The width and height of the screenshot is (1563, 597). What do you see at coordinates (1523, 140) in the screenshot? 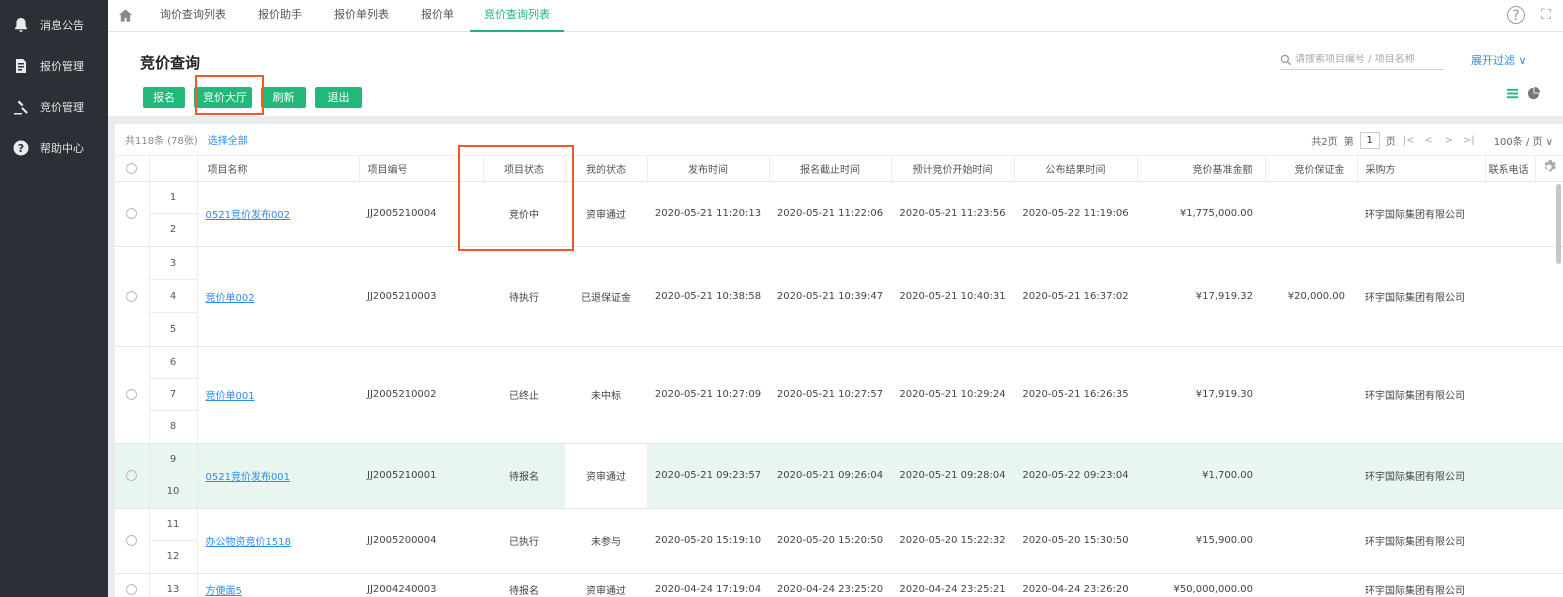
I see `page-size-select: 100条 / 页 ∨` at bounding box center [1523, 140].